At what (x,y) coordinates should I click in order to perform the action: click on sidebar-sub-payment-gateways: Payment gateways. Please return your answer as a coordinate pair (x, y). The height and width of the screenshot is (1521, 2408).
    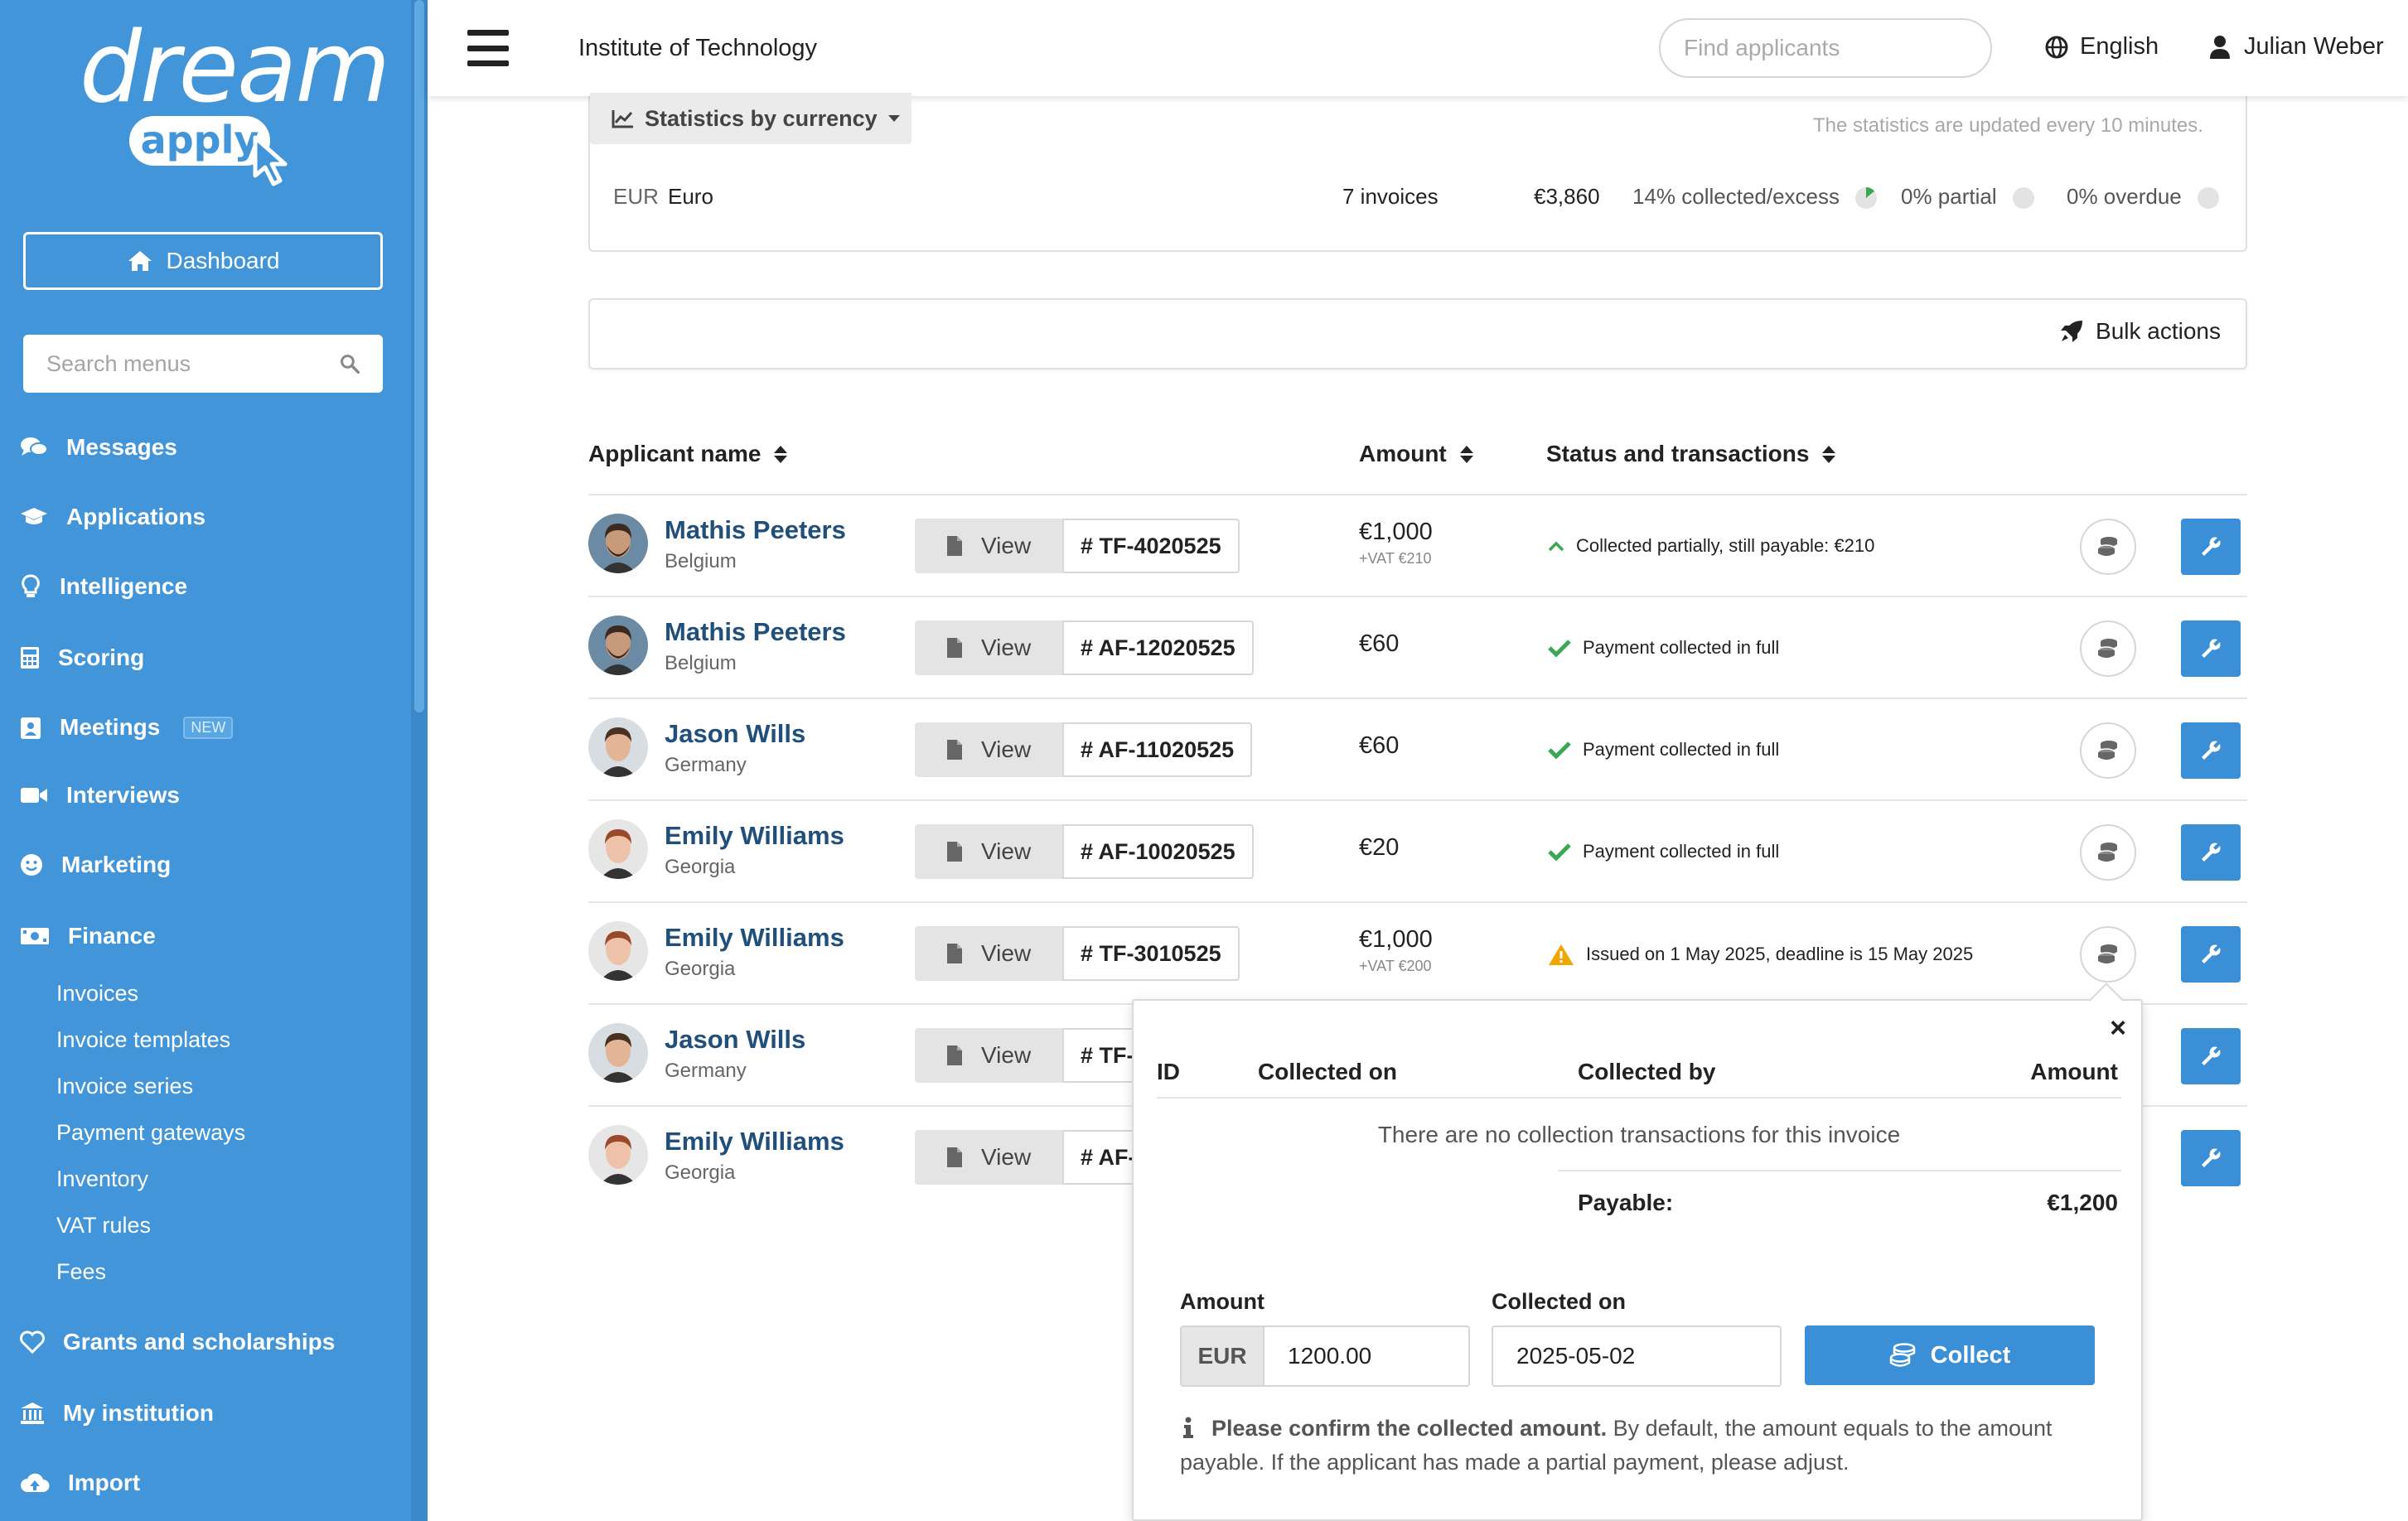
    Looking at the image, I should click on (150, 1133).